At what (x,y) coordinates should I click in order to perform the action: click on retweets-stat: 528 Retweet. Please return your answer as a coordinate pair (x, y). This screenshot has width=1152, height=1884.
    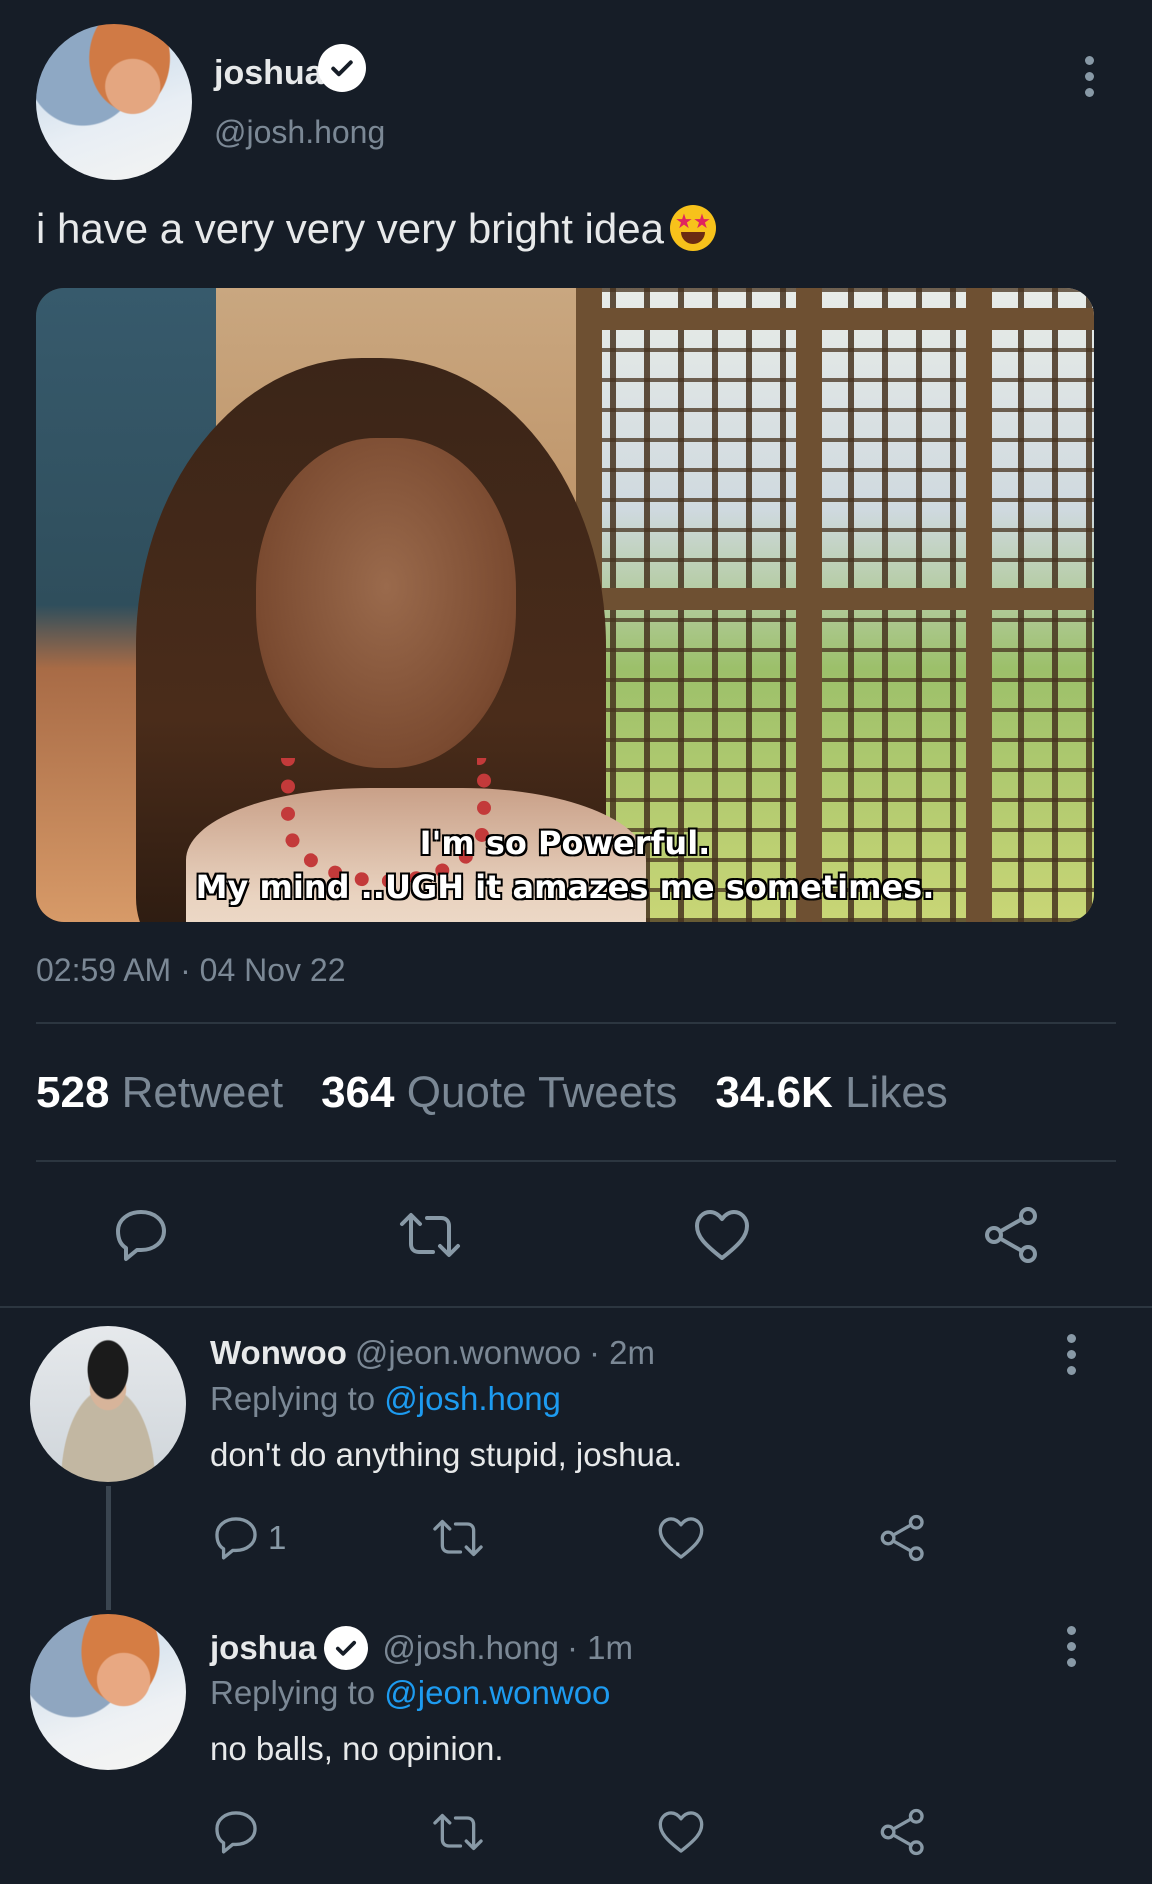
    Looking at the image, I should click on (159, 1093).